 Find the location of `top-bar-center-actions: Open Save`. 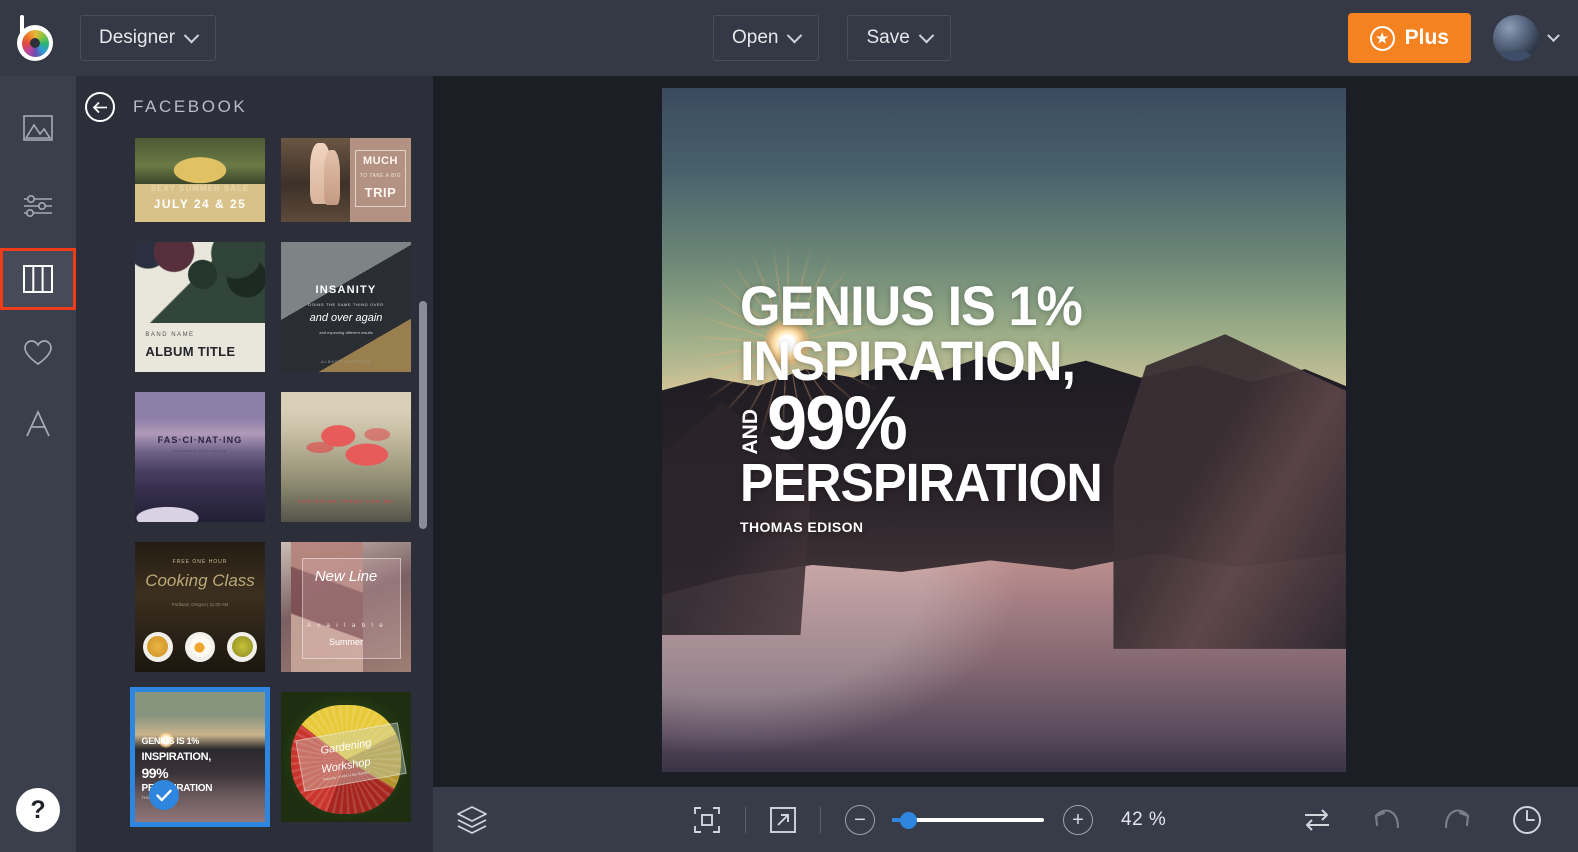

top-bar-center-actions: Open Save is located at coordinates (832, 38).